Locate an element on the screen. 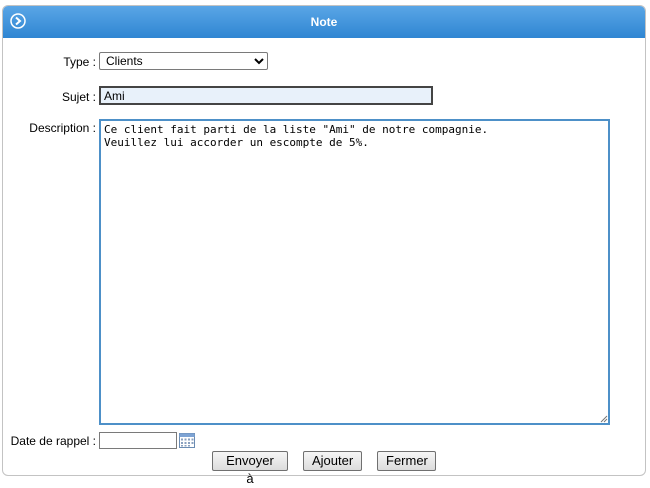 This screenshot has width=650, height=488. type-select: Clients is located at coordinates (183, 61).